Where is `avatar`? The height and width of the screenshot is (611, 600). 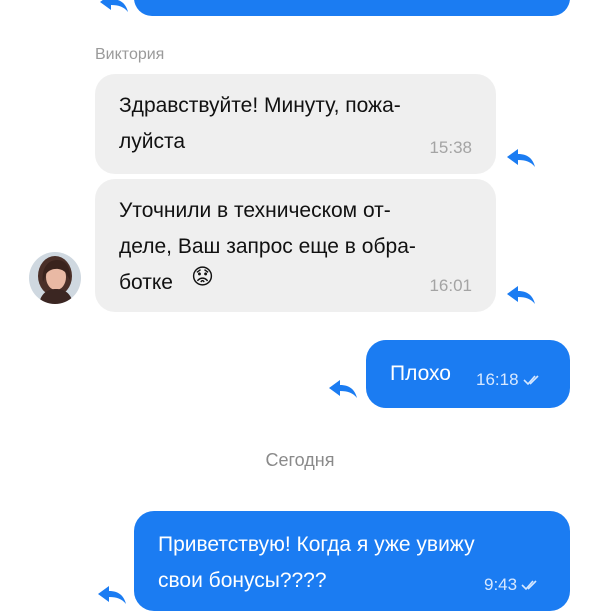 avatar is located at coordinates (55, 278).